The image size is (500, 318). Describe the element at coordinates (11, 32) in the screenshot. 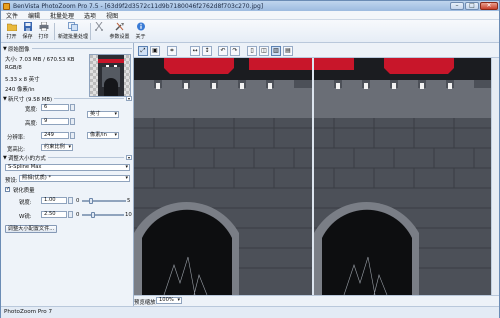

I see `open-button: 打开` at that location.